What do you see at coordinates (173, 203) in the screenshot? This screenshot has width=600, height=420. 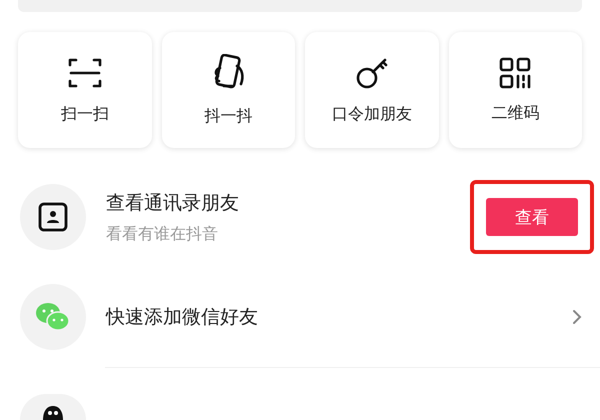 I see `row-title: 查看通讯录朋友` at bounding box center [173, 203].